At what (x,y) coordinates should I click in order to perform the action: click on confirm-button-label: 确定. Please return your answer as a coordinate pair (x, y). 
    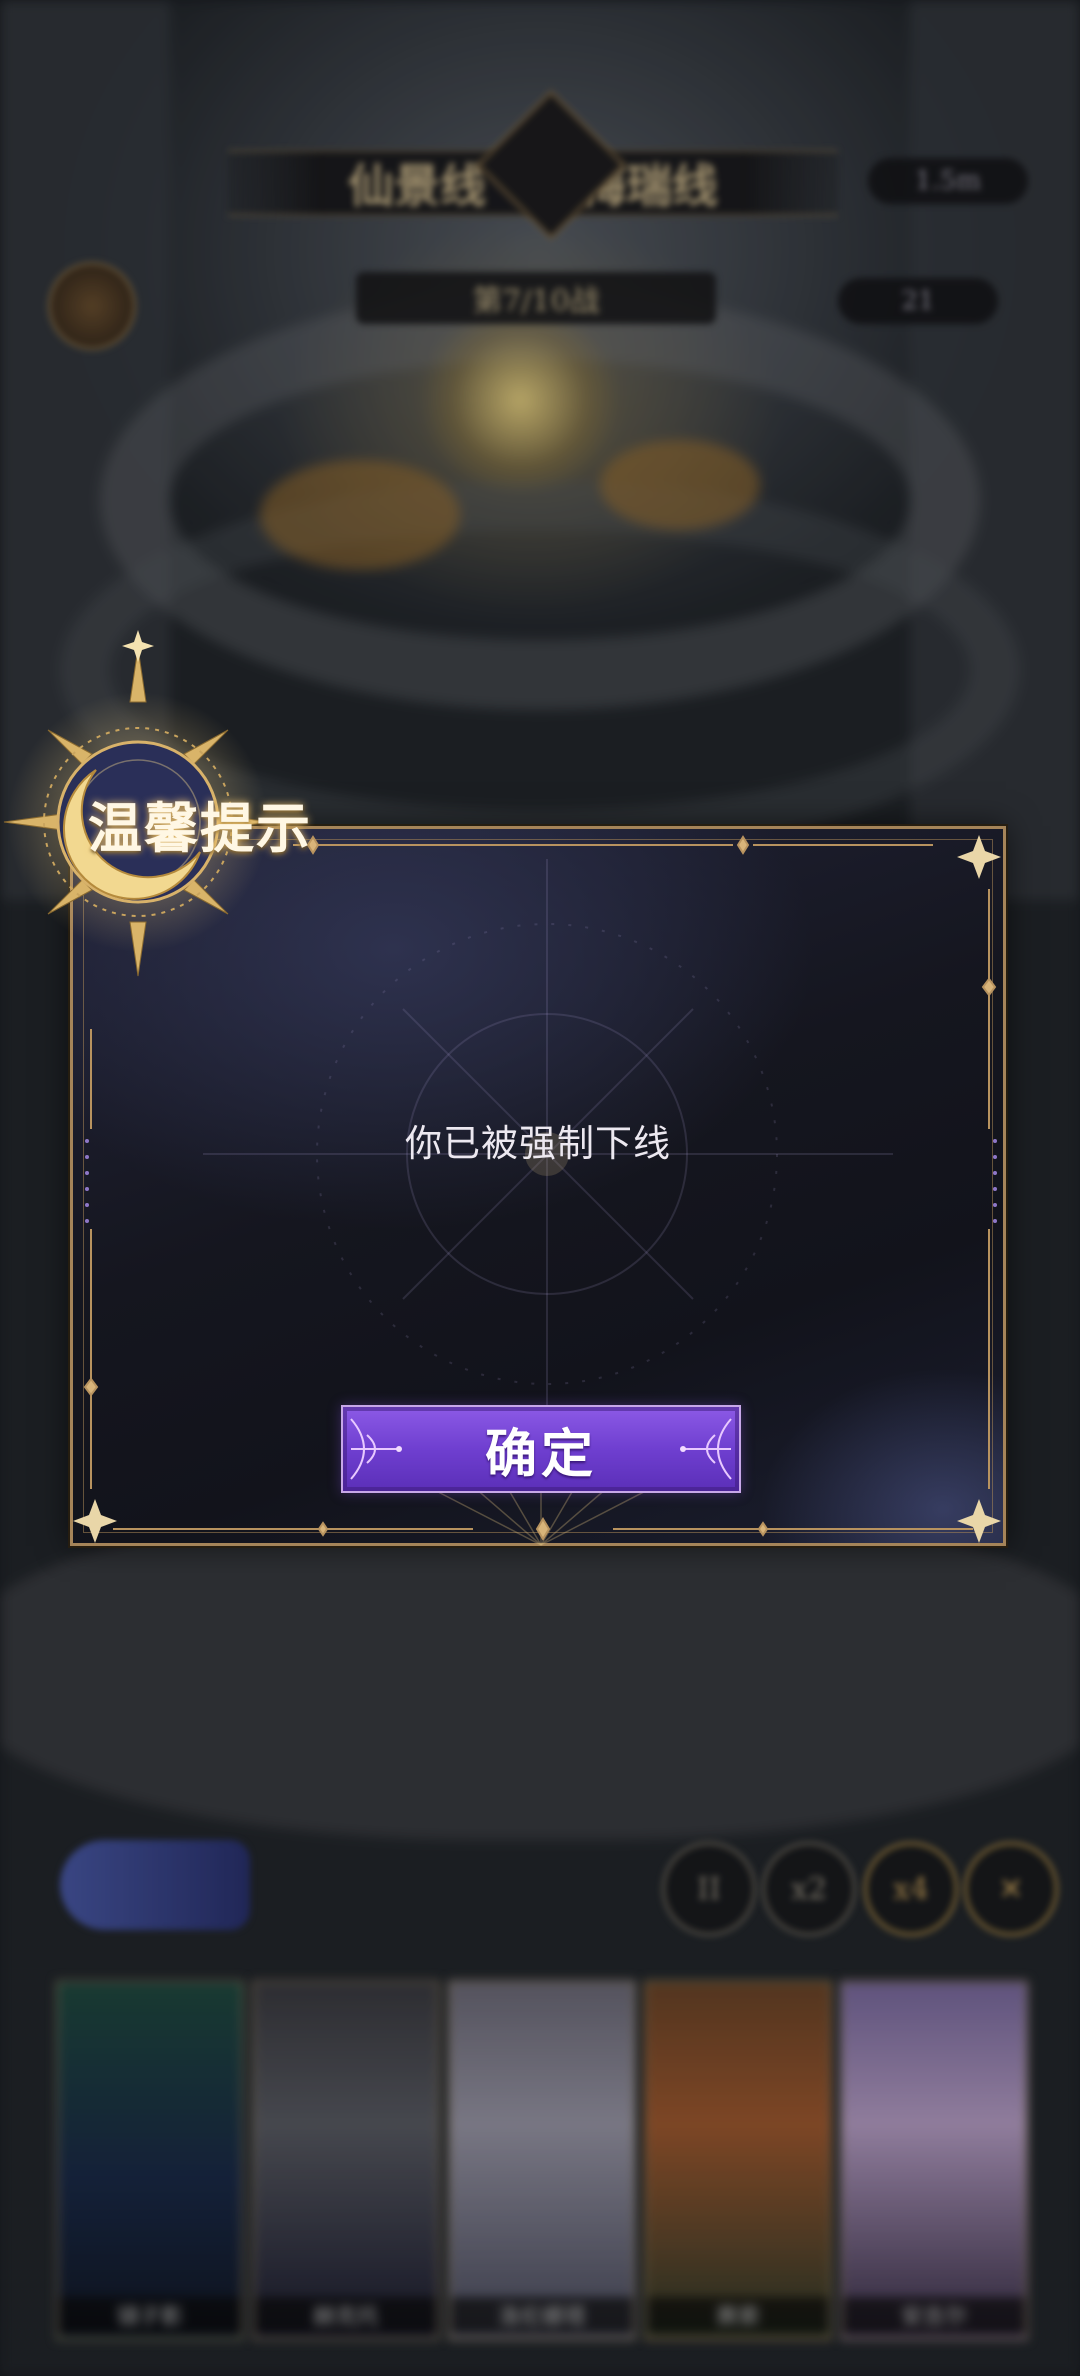
    Looking at the image, I should click on (540, 1454).